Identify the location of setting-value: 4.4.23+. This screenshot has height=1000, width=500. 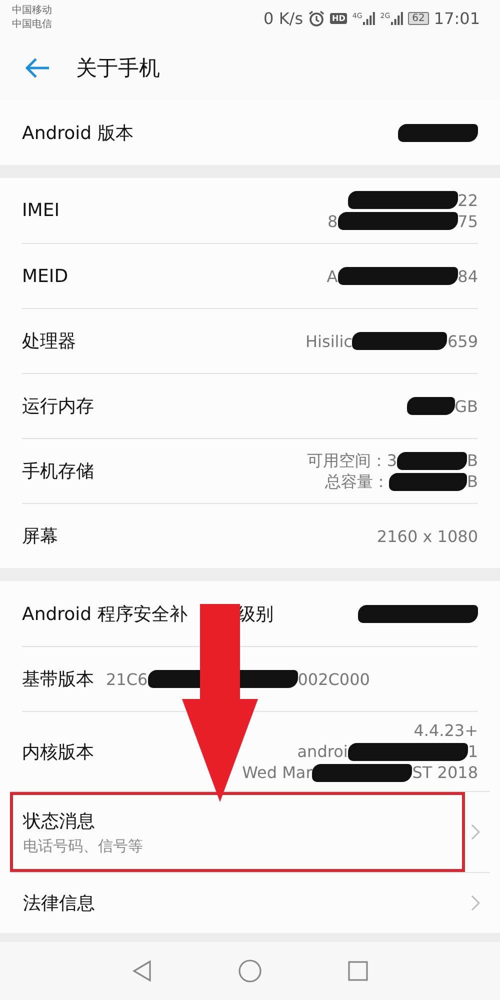
(446, 730).